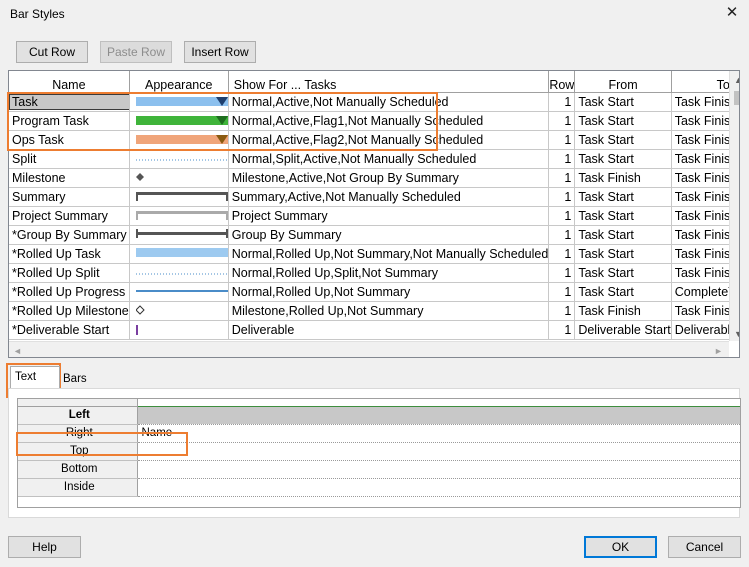 The width and height of the screenshot is (749, 567). I want to click on paste-row-button: Paste Row, so click(136, 52).